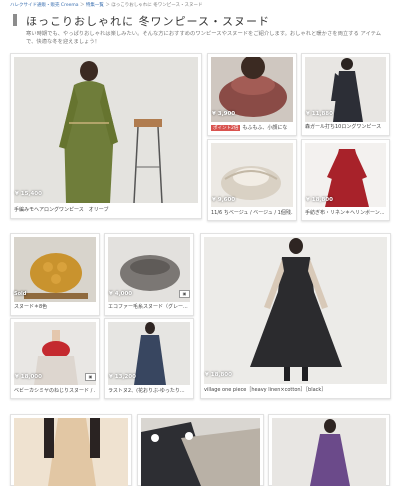 The width and height of the screenshot is (400, 486). What do you see at coordinates (252, 94) in the screenshot?
I see `product-card: ¥ 3,900 ポイント2倍 もふもふ、小顔にな` at bounding box center [252, 94].